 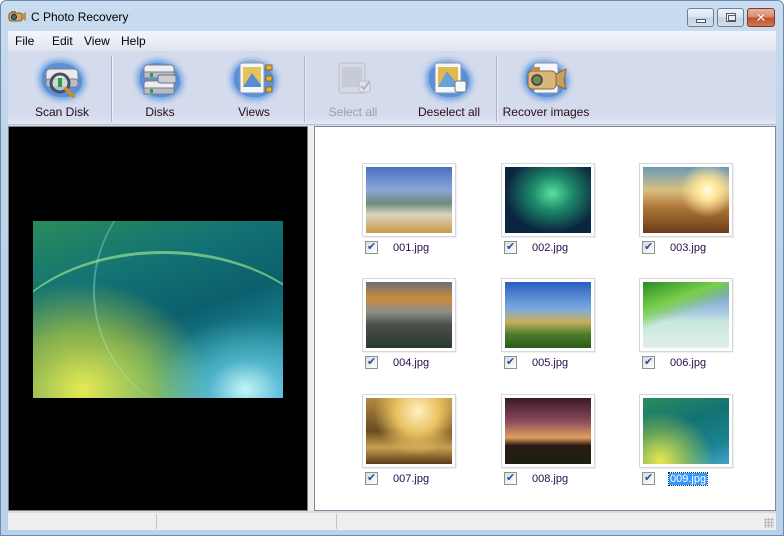 What do you see at coordinates (550, 479) in the screenshot?
I see `thumbnail-filename: 008.jpg` at bounding box center [550, 479].